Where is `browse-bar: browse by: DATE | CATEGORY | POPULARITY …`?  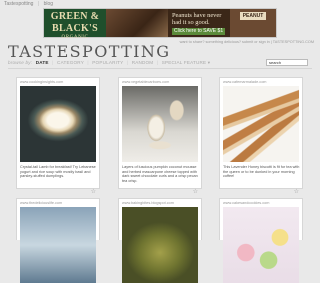
browse-bar: browse by: DATE | CATEGORY | POPULARITY … is located at coordinates (109, 63).